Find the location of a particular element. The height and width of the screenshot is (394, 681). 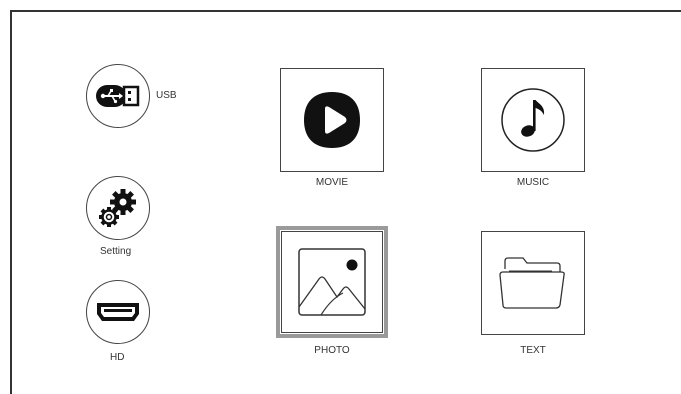

music-note-icon is located at coordinates (533, 120).